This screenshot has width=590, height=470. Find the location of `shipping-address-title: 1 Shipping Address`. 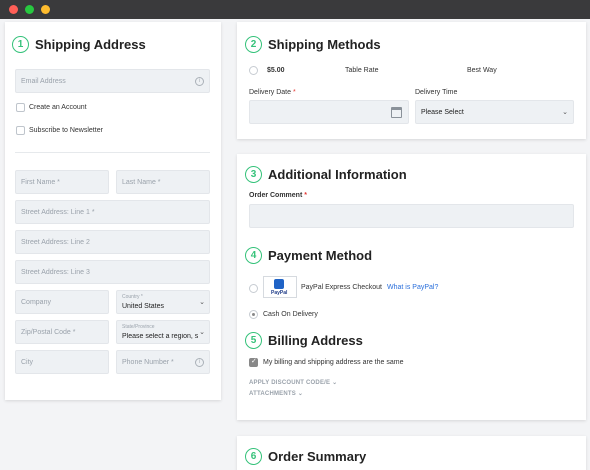

shipping-address-title: 1 Shipping Address is located at coordinates (79, 44).